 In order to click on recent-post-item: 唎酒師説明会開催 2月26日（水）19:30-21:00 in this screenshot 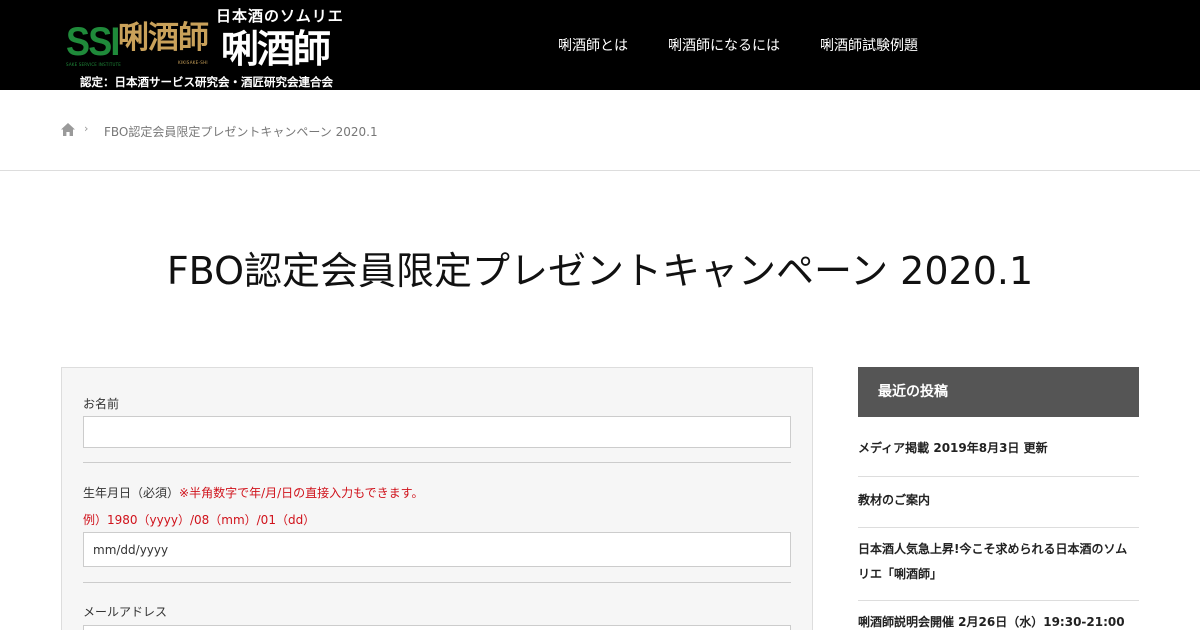, I will do `click(998, 615)`.